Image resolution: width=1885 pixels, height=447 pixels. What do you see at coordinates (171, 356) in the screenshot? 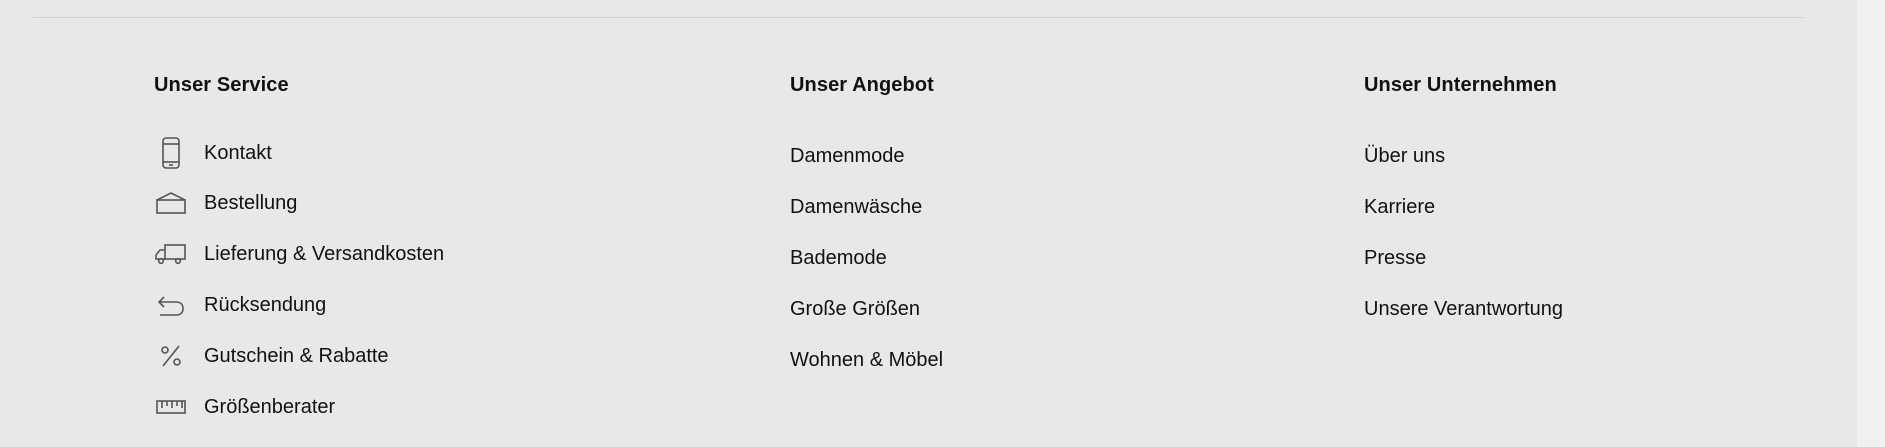
I see `percent-icon` at bounding box center [171, 356].